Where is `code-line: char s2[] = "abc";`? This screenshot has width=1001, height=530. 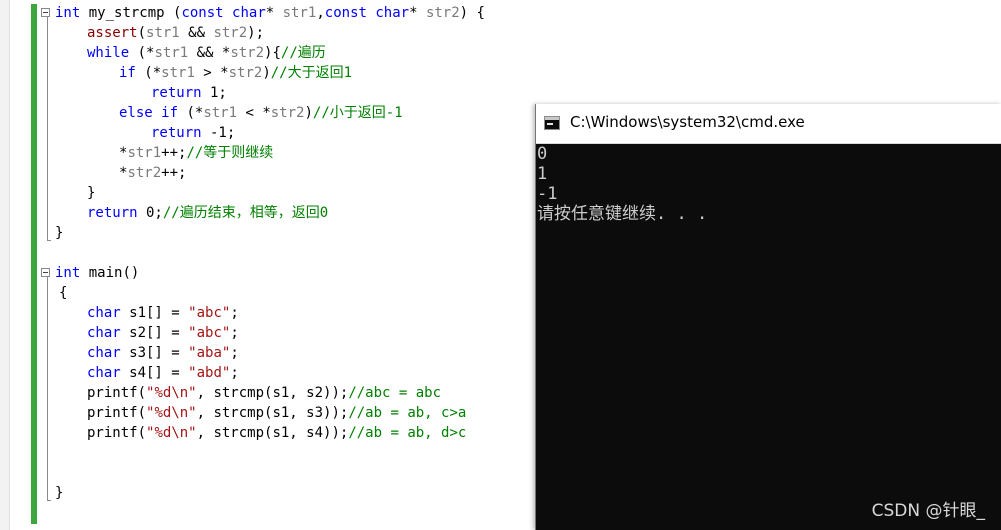
code-line: char s2[] = "abc"; is located at coordinates (163, 333).